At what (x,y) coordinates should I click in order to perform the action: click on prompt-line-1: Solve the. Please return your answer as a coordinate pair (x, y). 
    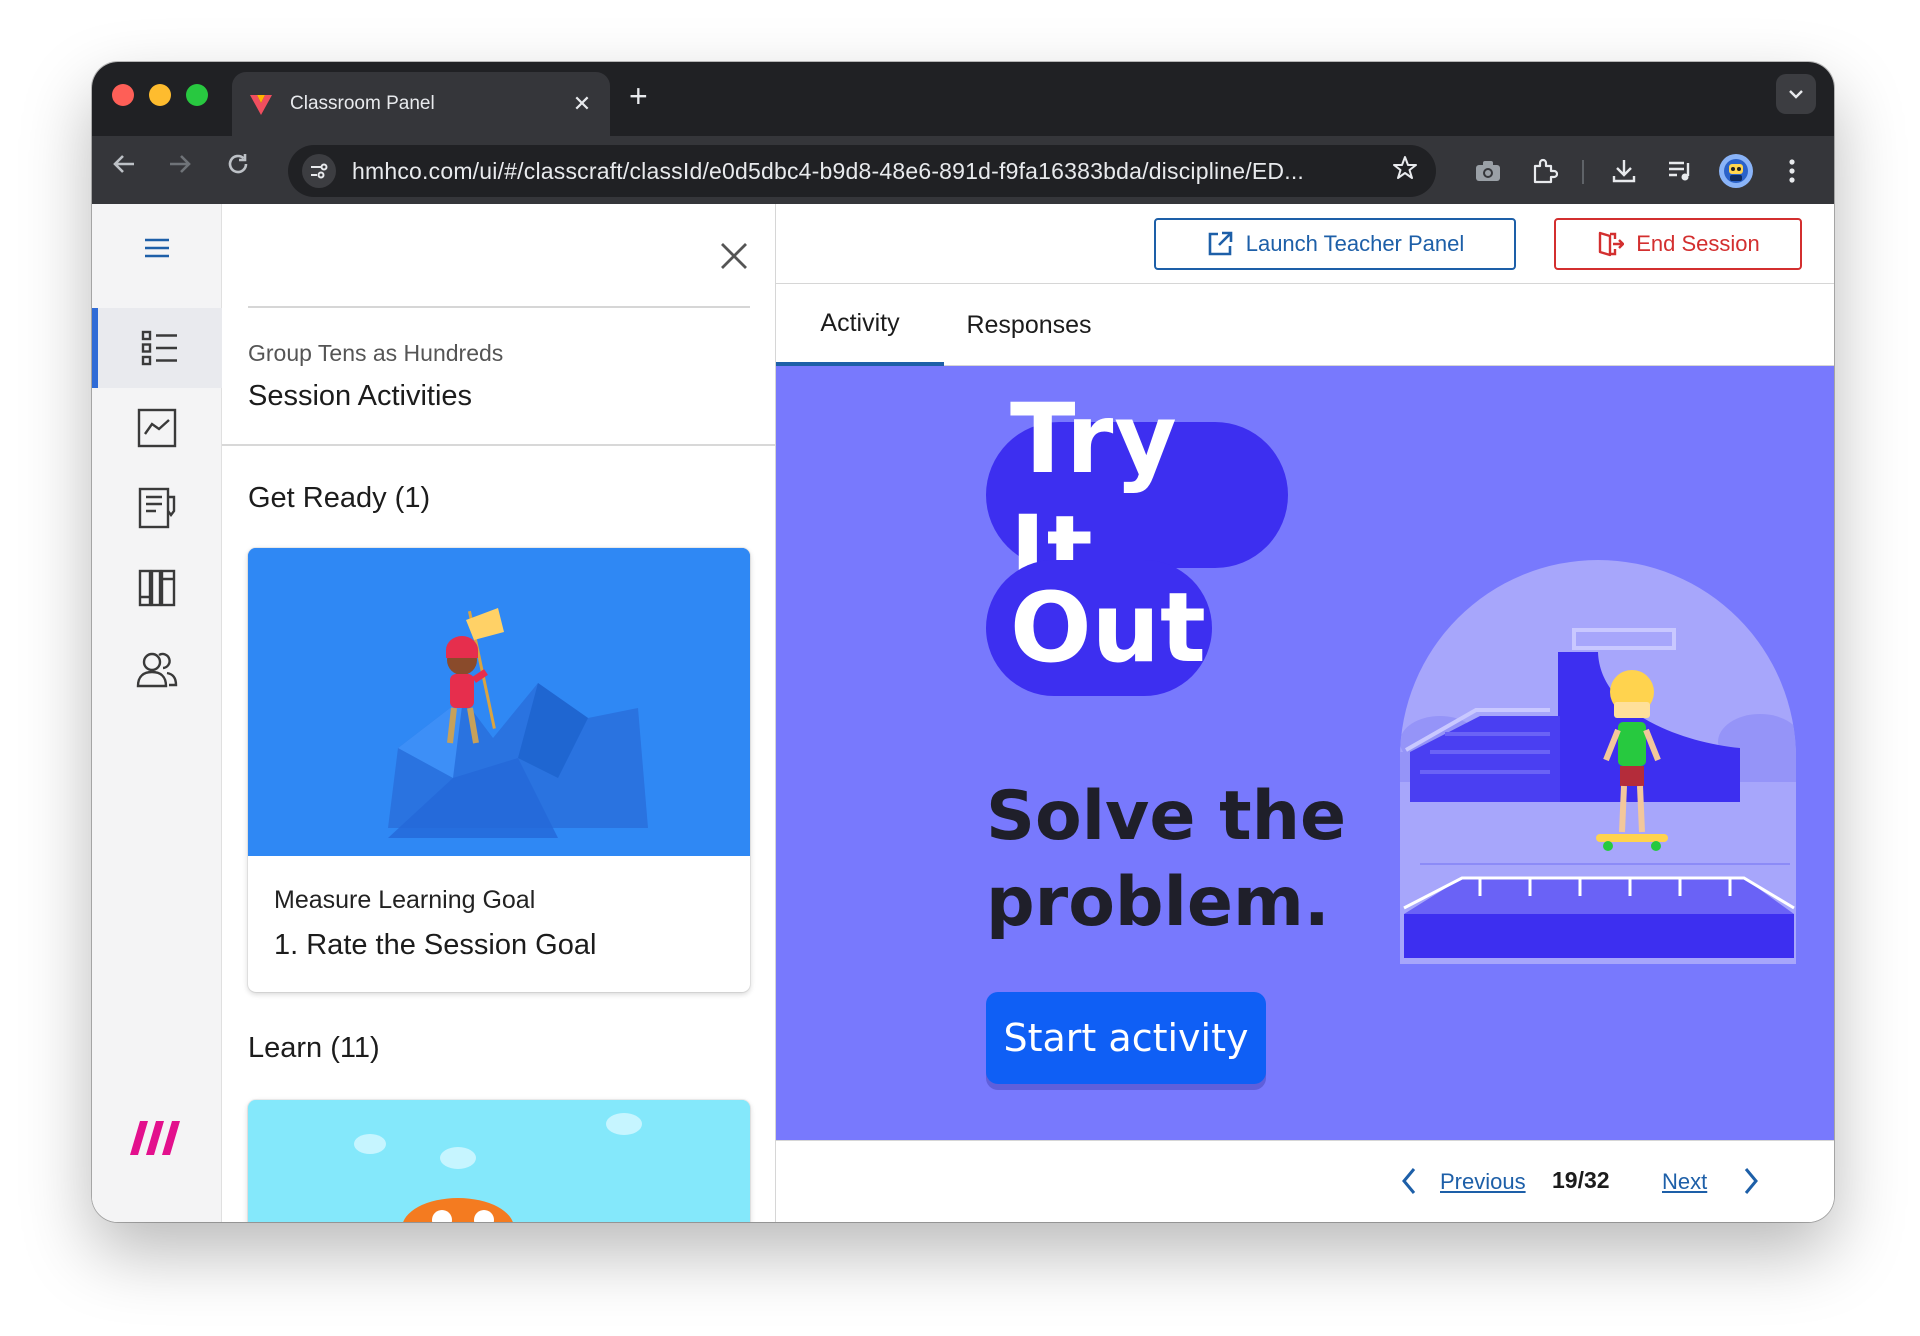
    Looking at the image, I should click on (1166, 816).